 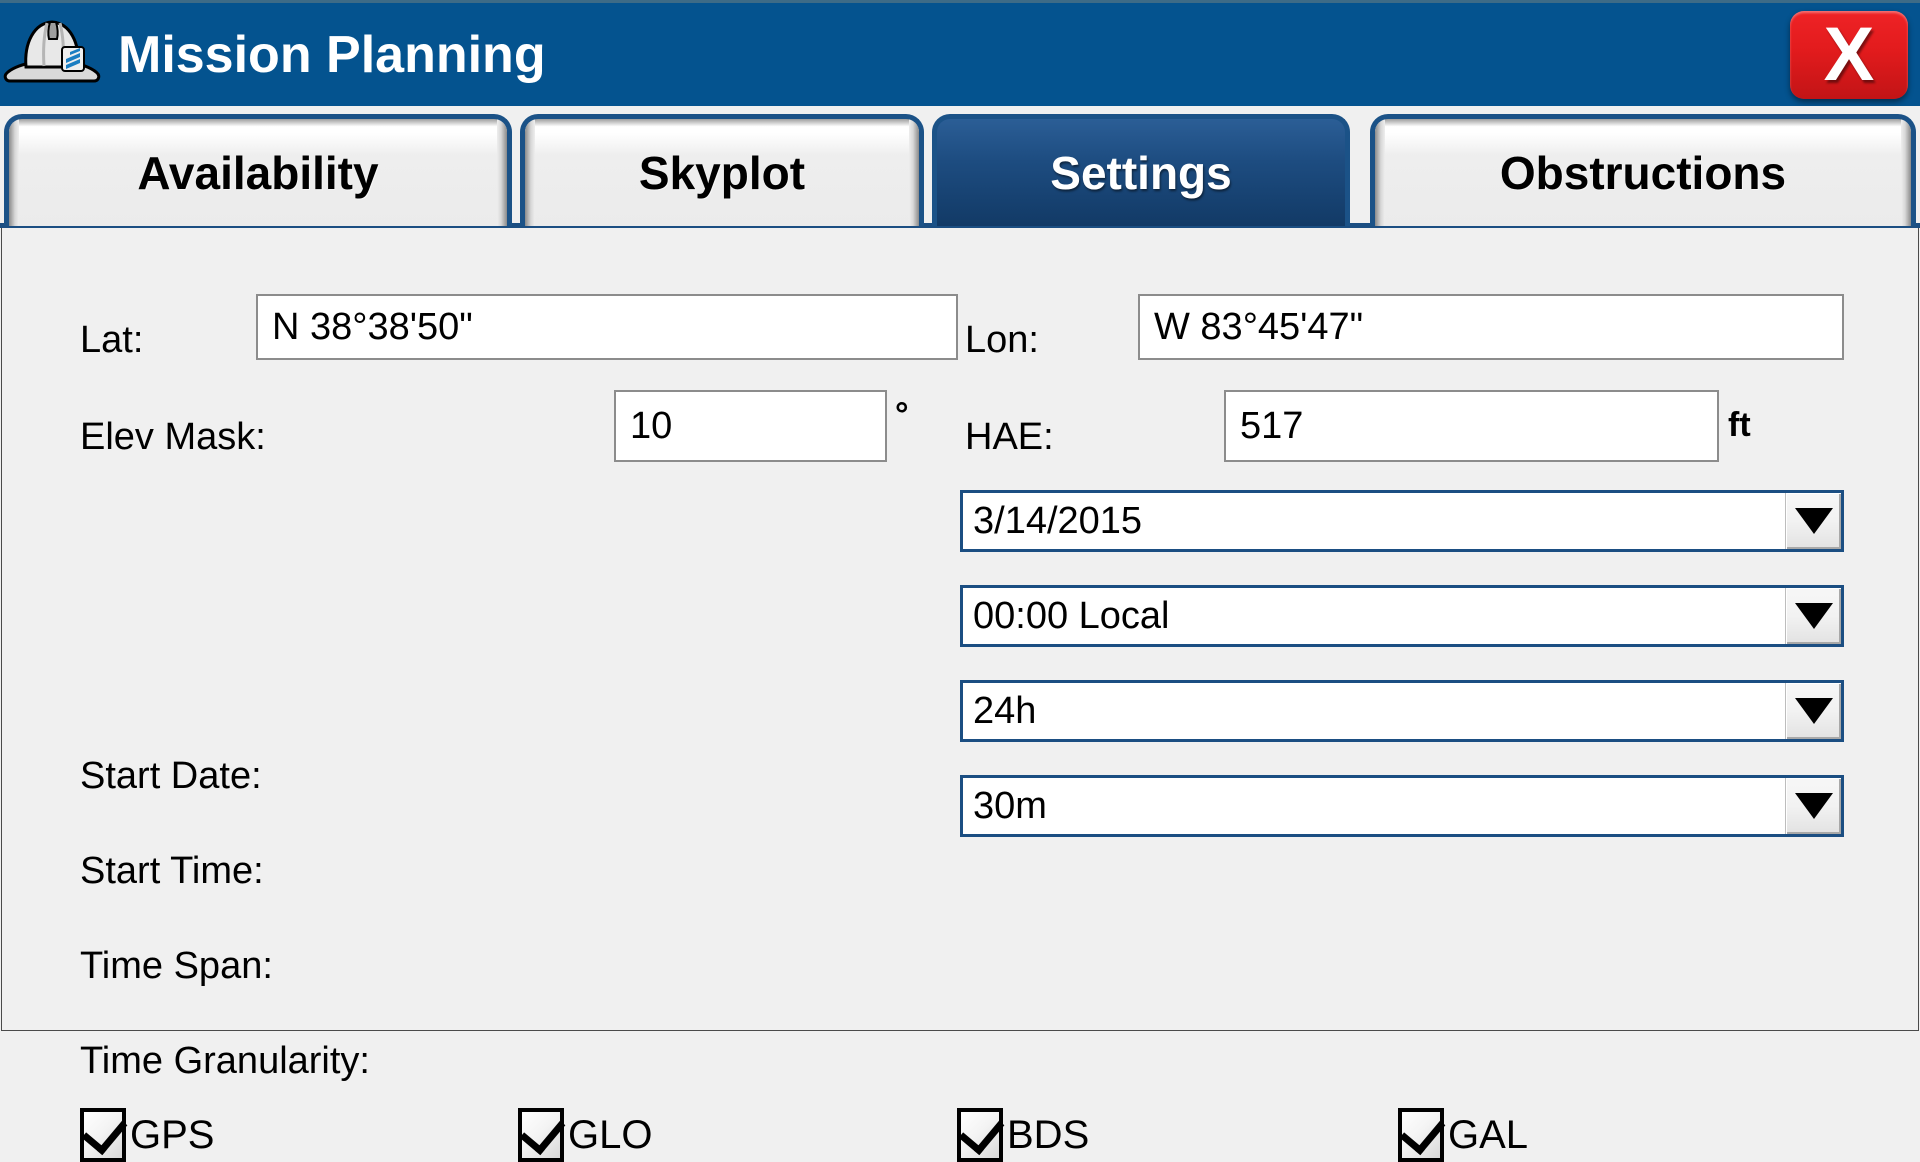 What do you see at coordinates (1488, 1135) in the screenshot?
I see `checkbox-label: GAL` at bounding box center [1488, 1135].